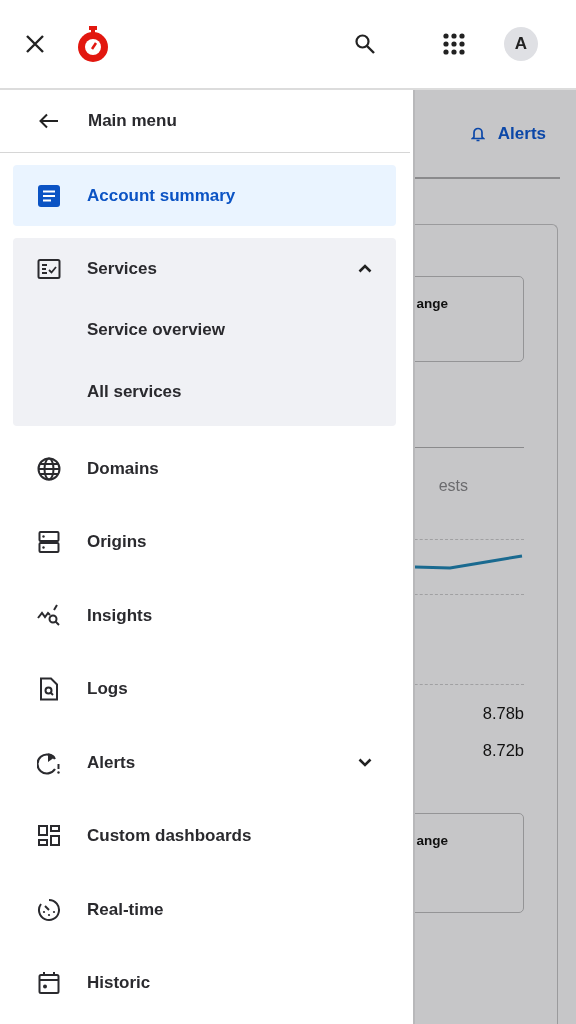 Image resolution: width=576 pixels, height=1024 pixels. Describe the element at coordinates (49, 542) in the screenshot. I see `server-icon` at that location.